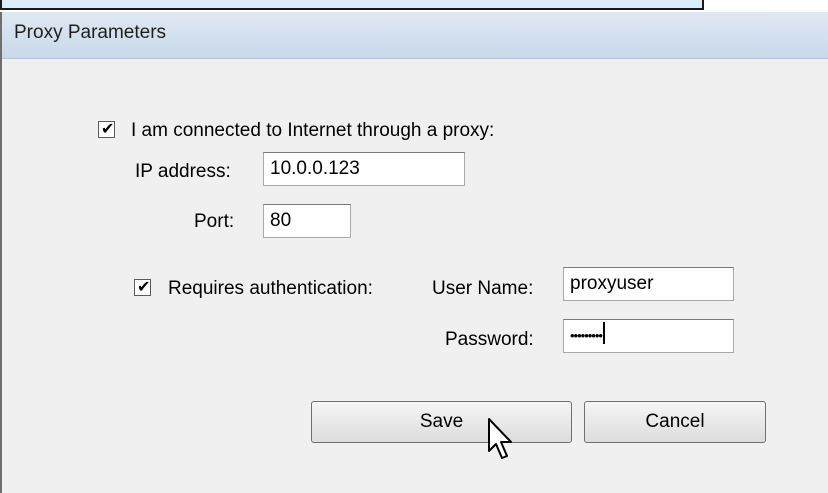 This screenshot has width=828, height=493. What do you see at coordinates (307, 221) in the screenshot?
I see `port-input: 80` at bounding box center [307, 221].